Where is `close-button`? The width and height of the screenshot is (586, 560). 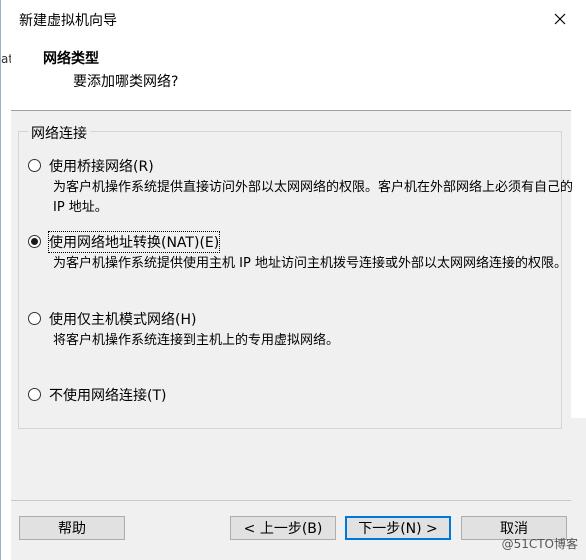
close-button is located at coordinates (560, 19).